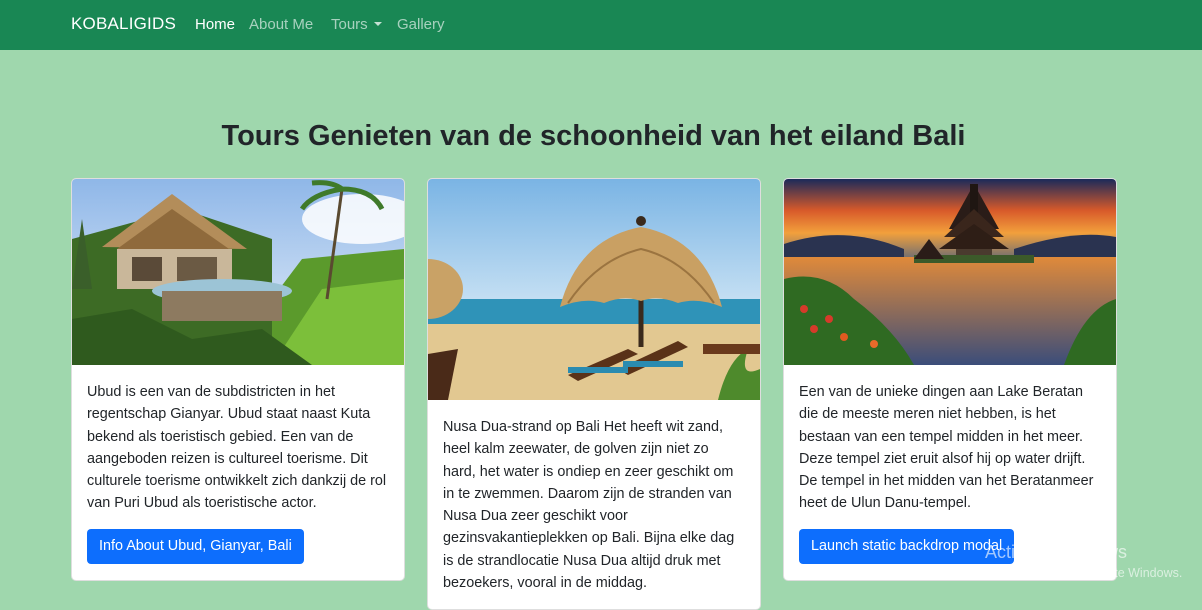 Image resolution: width=1202 pixels, height=610 pixels. What do you see at coordinates (281, 24) in the screenshot?
I see `nav-link-about-me: About Me` at bounding box center [281, 24].